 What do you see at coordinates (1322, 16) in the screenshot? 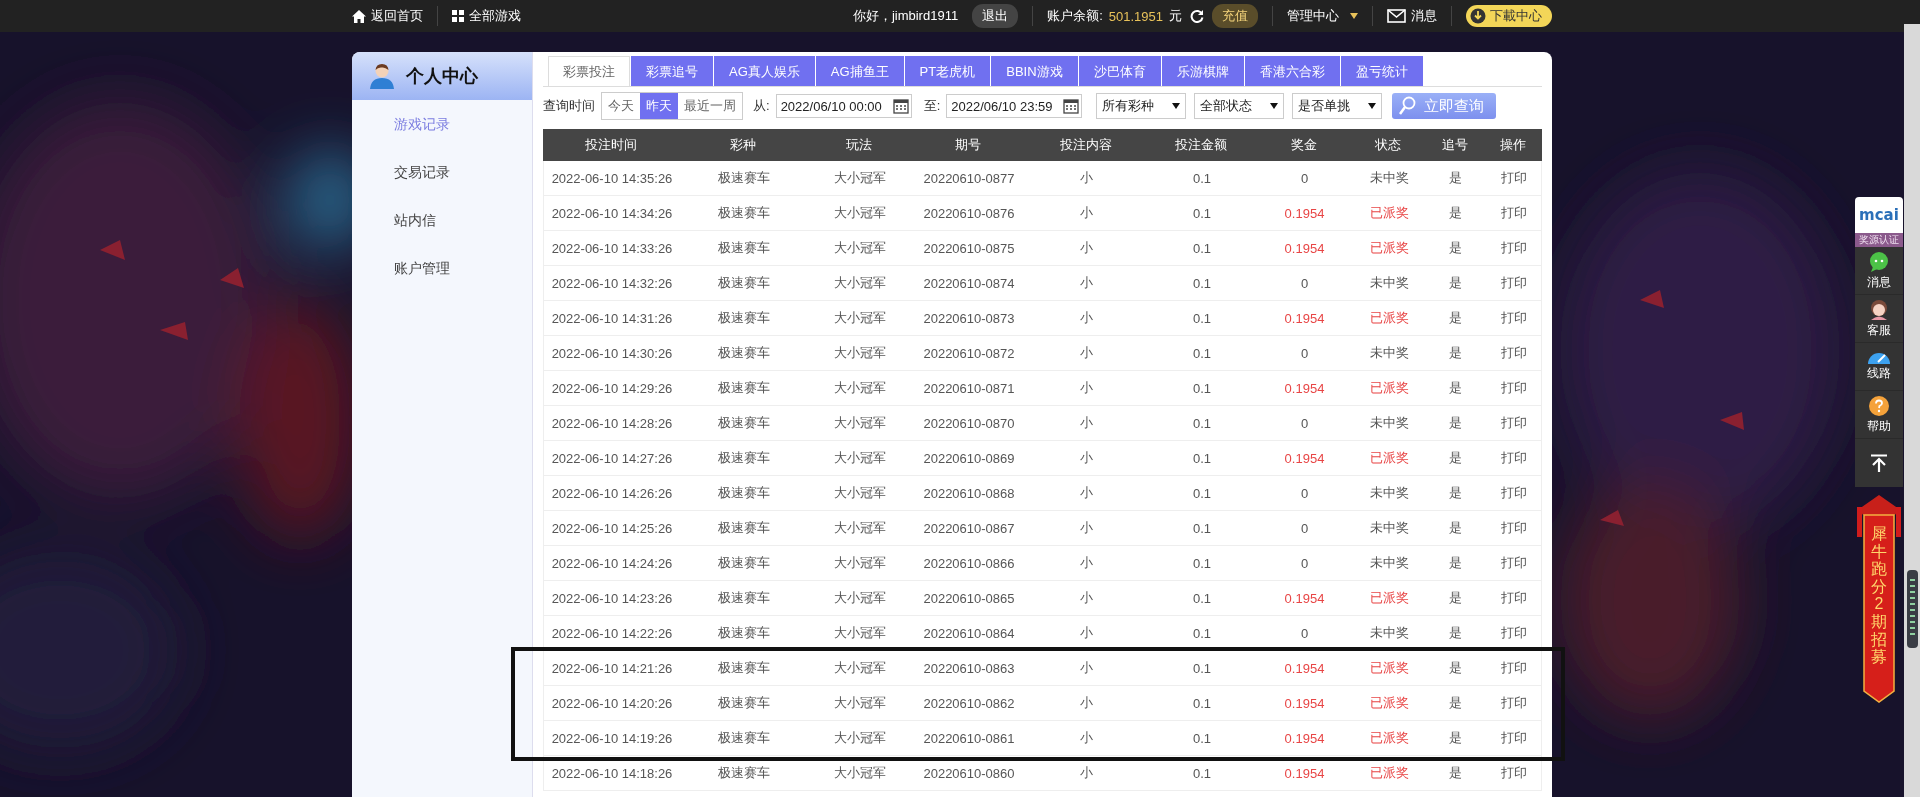
I see `admin-menu: 管理中心` at bounding box center [1322, 16].